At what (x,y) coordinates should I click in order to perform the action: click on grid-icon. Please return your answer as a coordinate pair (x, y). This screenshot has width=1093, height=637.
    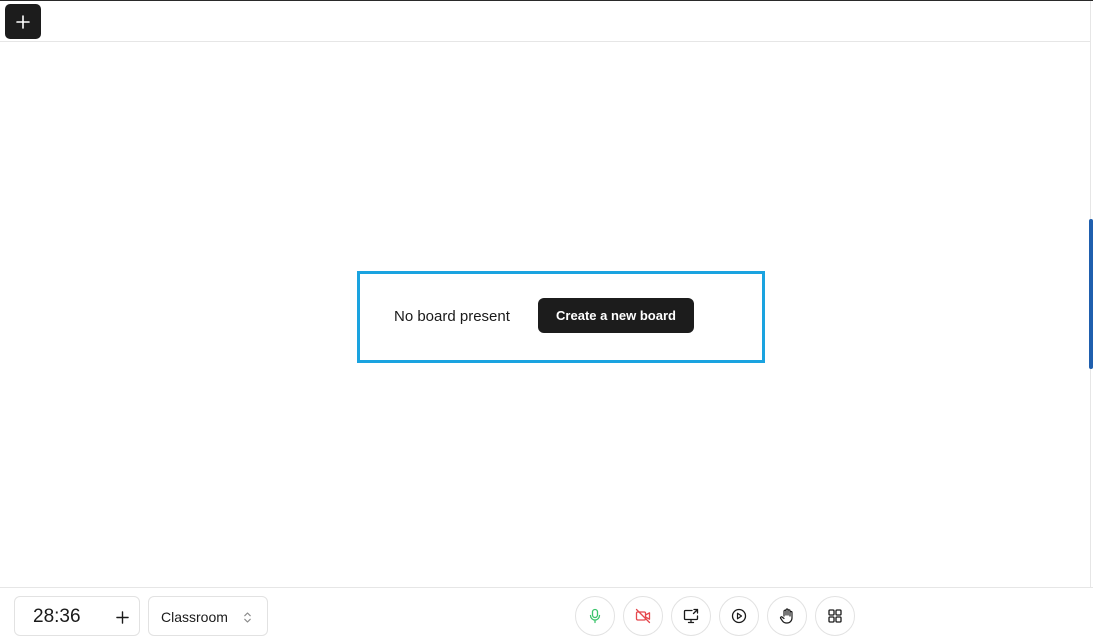
    Looking at the image, I should click on (835, 616).